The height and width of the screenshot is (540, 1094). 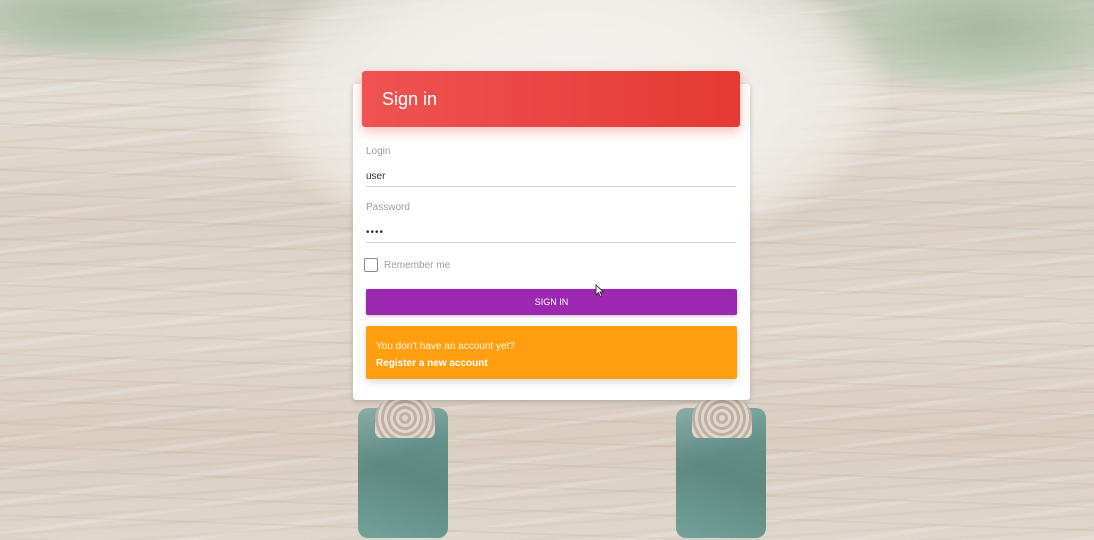 What do you see at coordinates (445, 346) in the screenshot?
I see `register-question: You don't have an account yet?` at bounding box center [445, 346].